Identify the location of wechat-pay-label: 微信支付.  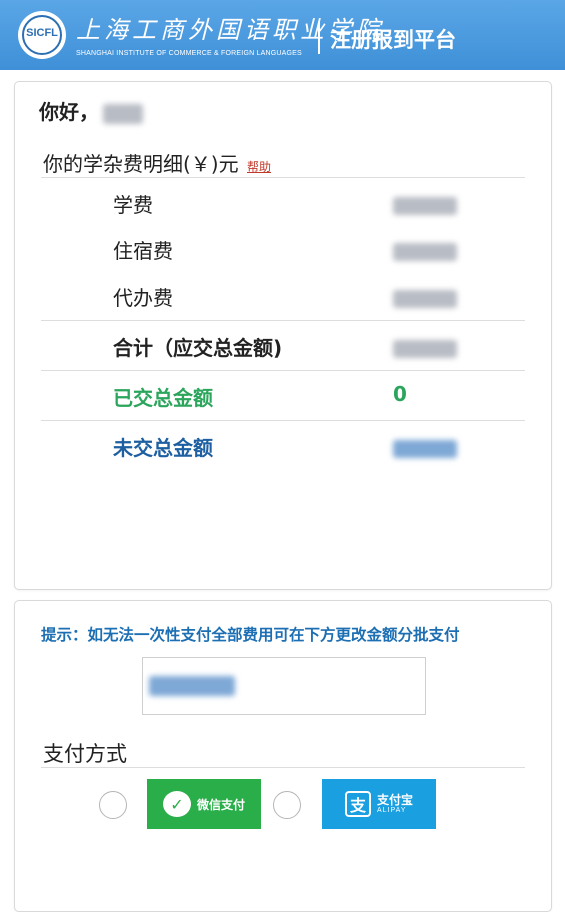
(220, 804).